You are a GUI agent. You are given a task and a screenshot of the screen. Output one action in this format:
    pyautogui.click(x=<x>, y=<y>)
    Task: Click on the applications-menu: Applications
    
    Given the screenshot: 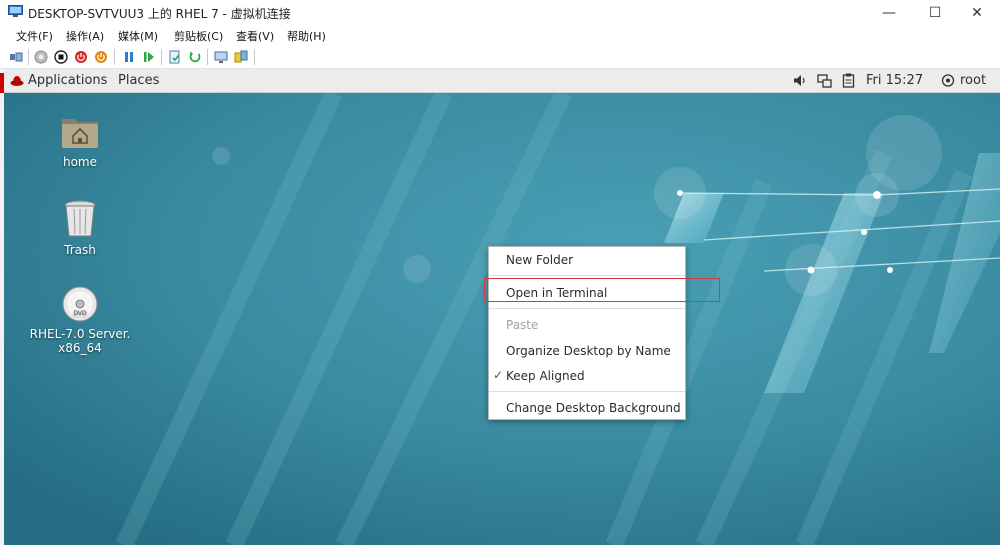 What is the action you would take?
    pyautogui.click(x=67, y=80)
    